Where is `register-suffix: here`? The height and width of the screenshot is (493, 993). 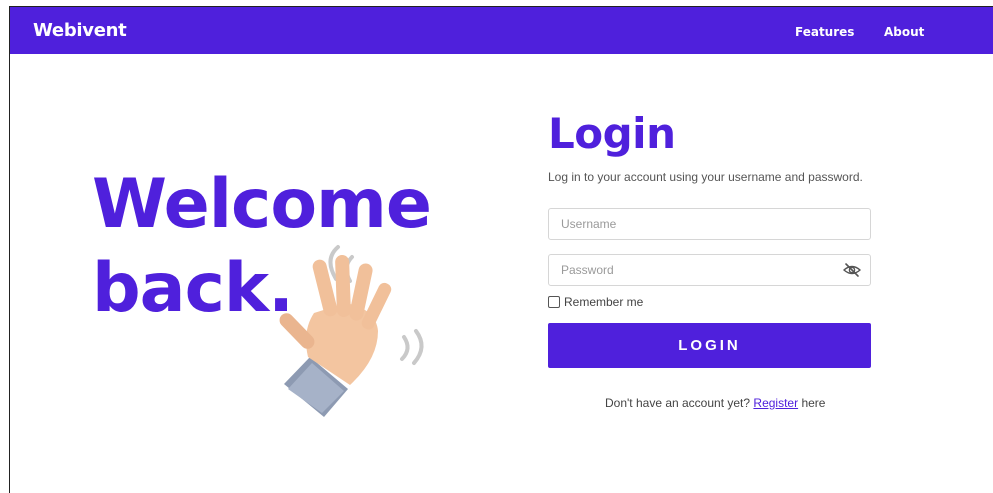
register-suffix: here is located at coordinates (813, 403).